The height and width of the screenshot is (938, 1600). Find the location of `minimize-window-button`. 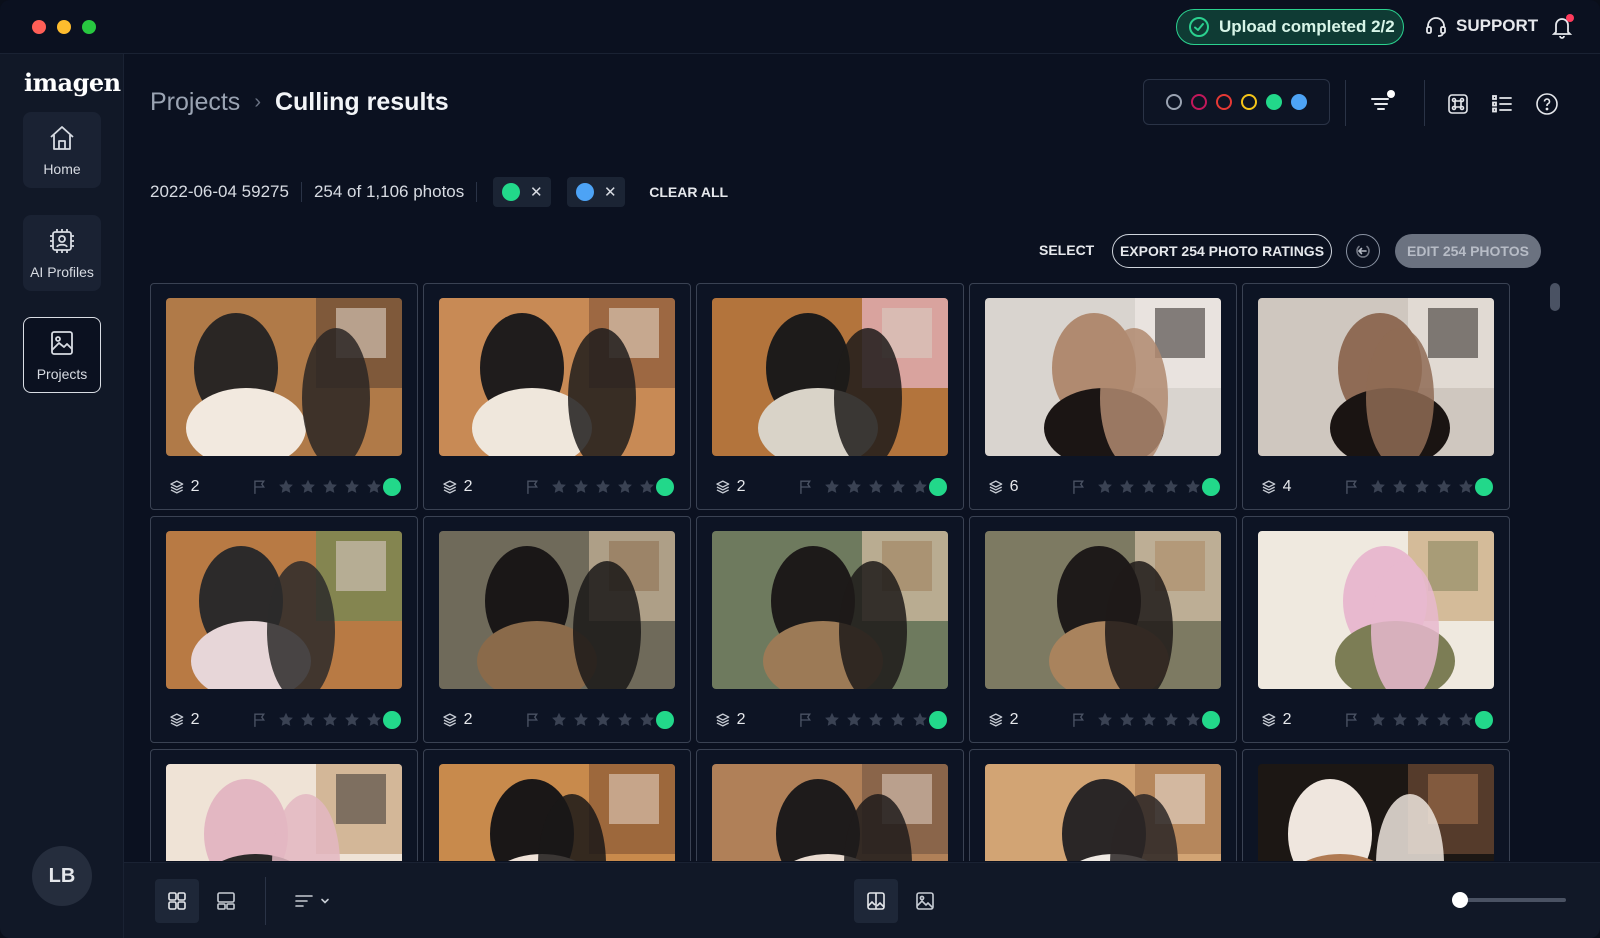

minimize-window-button is located at coordinates (64, 27).